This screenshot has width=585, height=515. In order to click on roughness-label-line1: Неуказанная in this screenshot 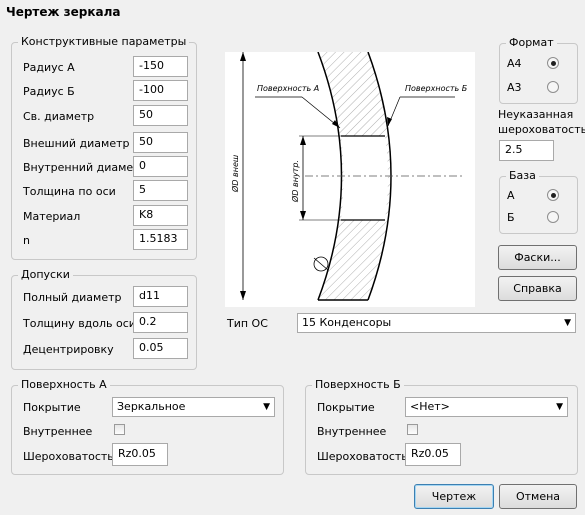, I will do `click(536, 114)`.